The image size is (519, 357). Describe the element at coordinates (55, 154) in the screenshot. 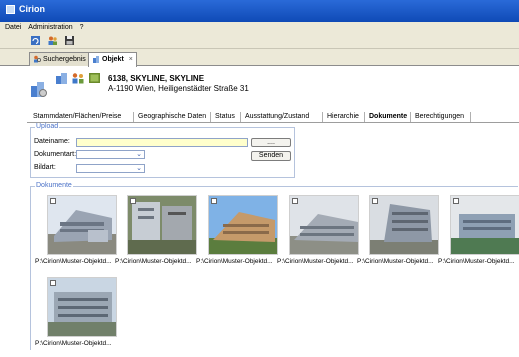

I see `dokumentart-label: Dokumentart:` at that location.